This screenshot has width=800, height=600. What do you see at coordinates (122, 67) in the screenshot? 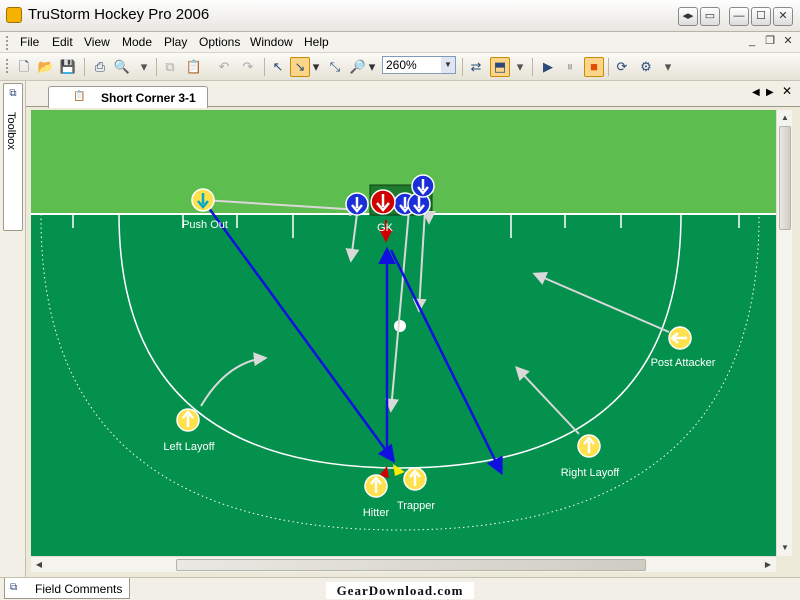
I see `print-preview-icon: 🔍` at bounding box center [122, 67].